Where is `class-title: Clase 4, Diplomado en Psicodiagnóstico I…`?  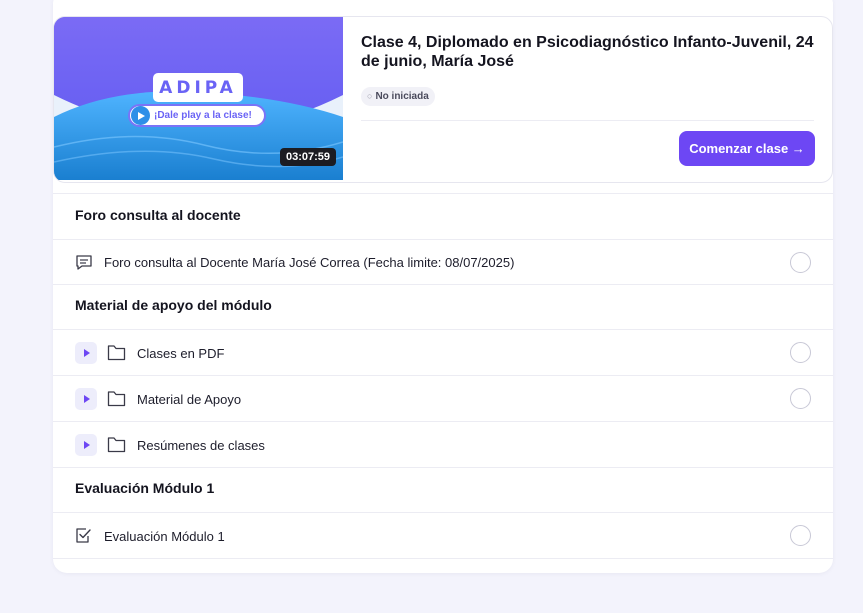 class-title: Clase 4, Diplomado en Psicodiagnóstico I… is located at coordinates (587, 52).